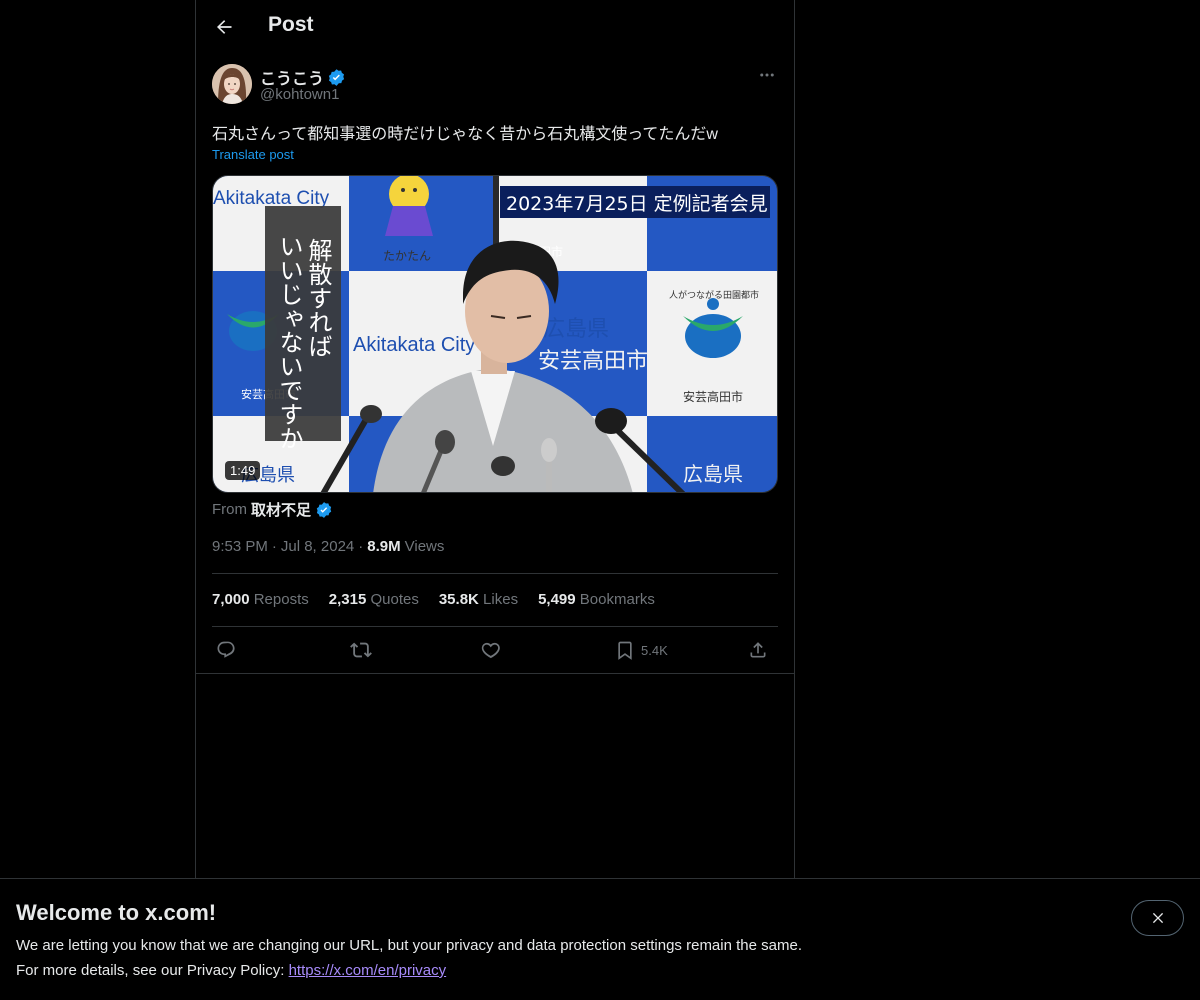 The image size is (1200, 1000). I want to click on caption-vertical-col1: 解散すれば, so click(318, 298).